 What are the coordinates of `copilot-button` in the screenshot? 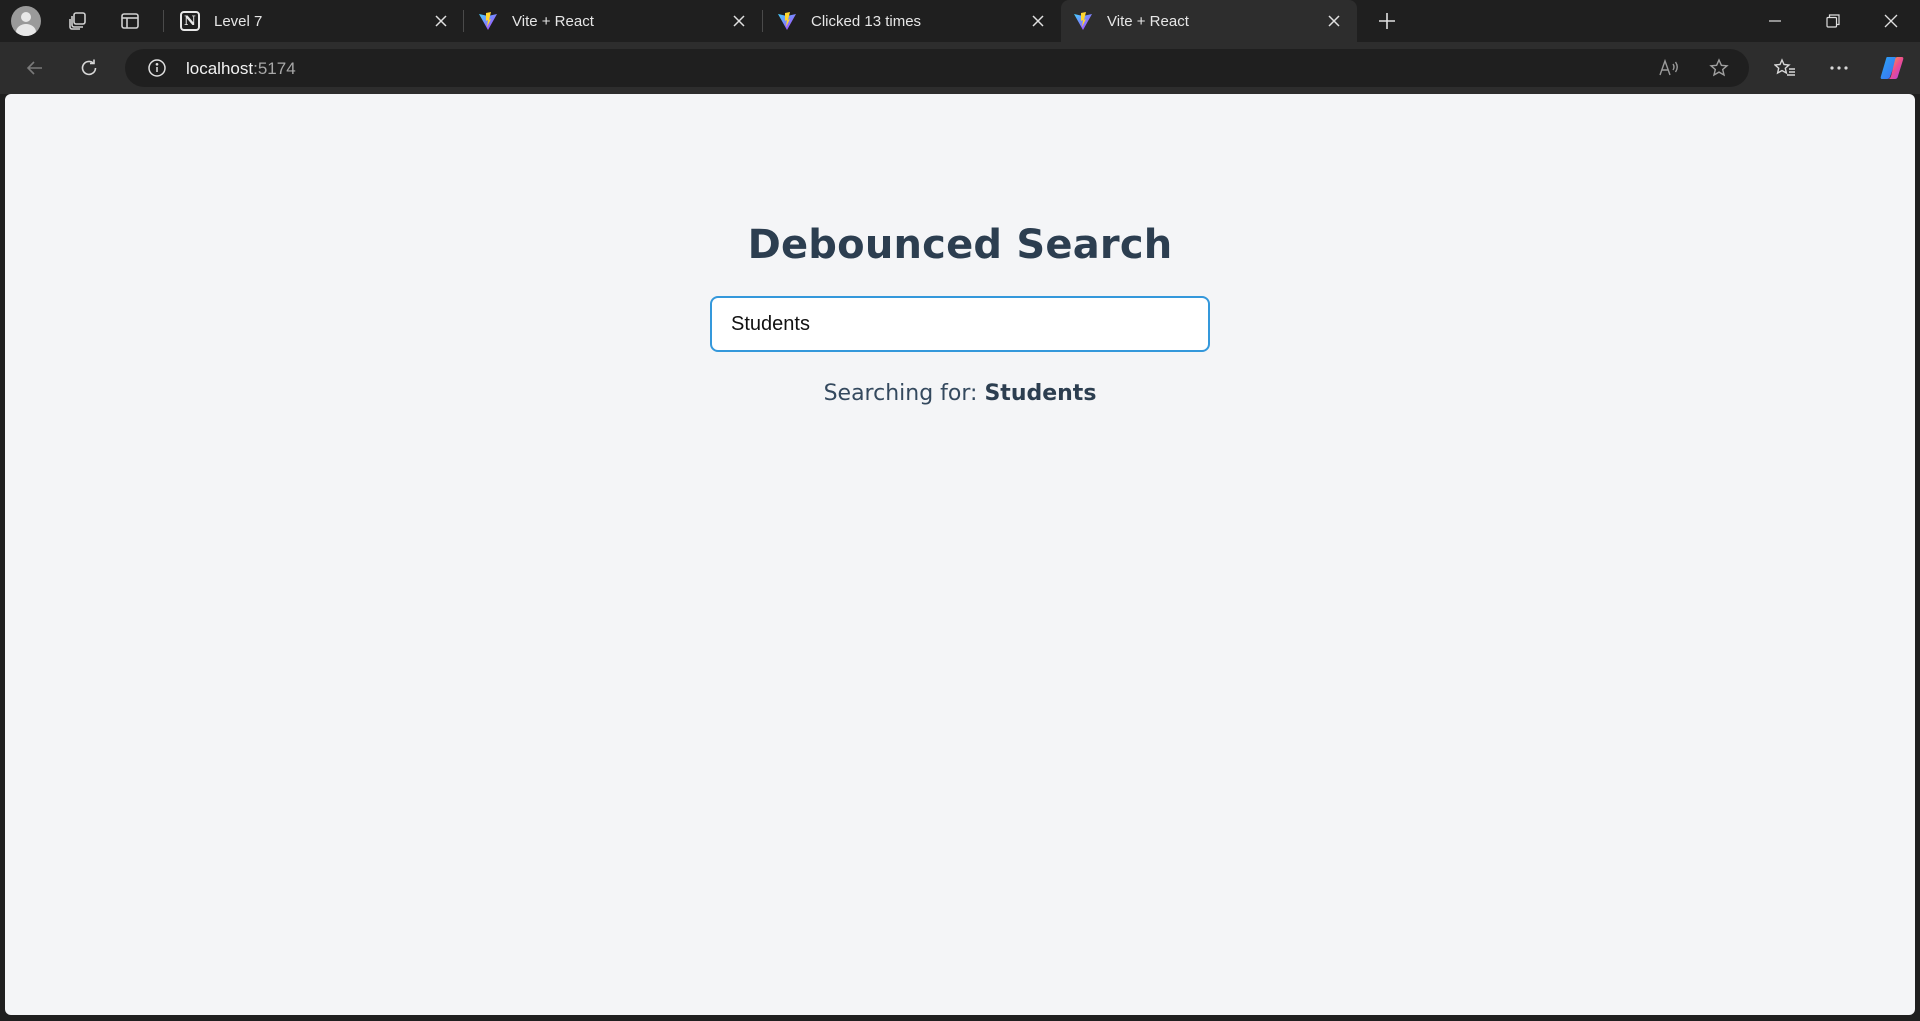 It's located at (1892, 68).